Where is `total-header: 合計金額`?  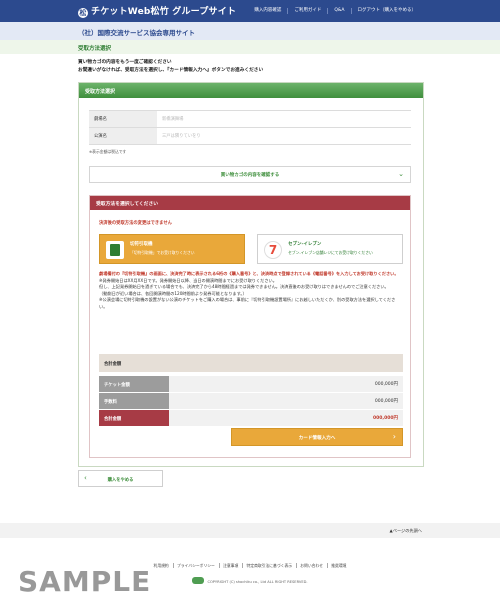 total-header: 合計金額 is located at coordinates (251, 363).